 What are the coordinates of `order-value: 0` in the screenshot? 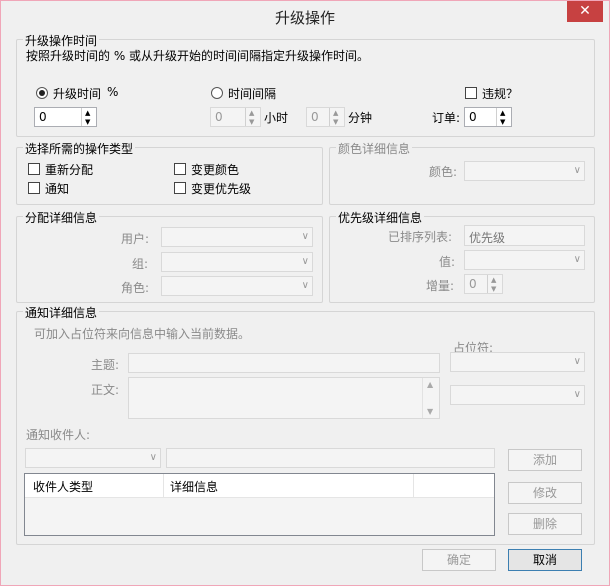 It's located at (473, 117).